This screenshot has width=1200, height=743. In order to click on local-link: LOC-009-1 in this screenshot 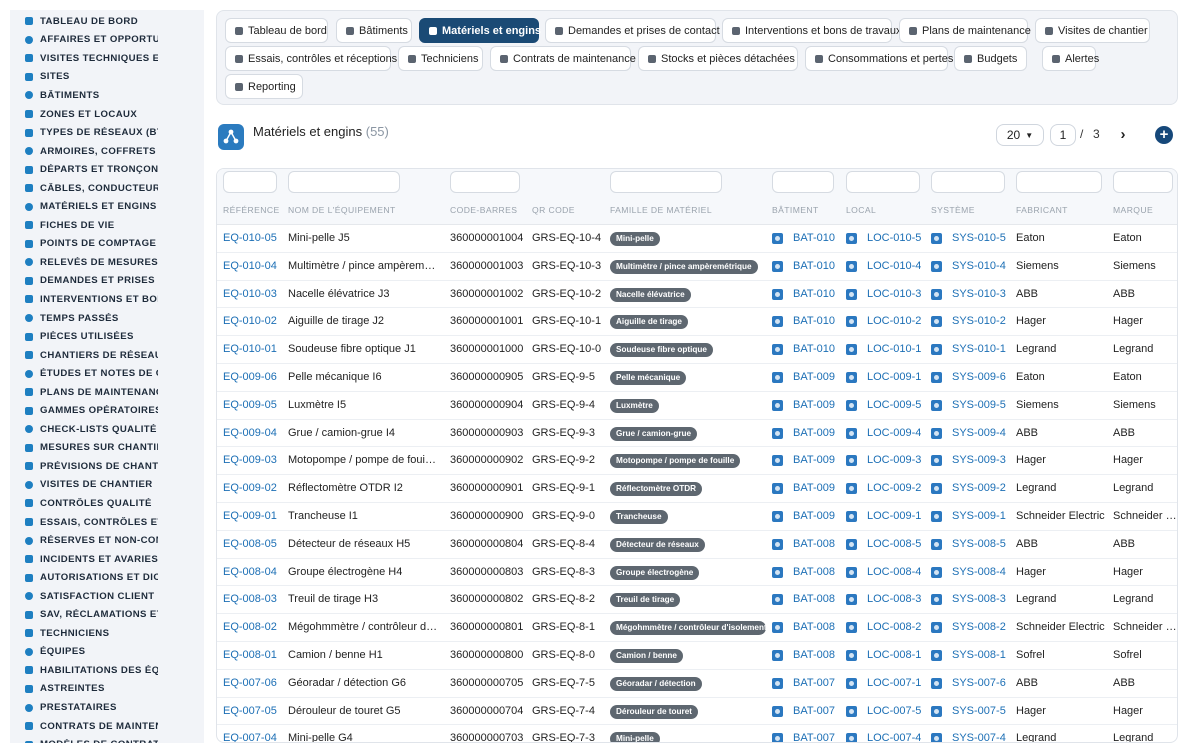, I will do `click(894, 377)`.